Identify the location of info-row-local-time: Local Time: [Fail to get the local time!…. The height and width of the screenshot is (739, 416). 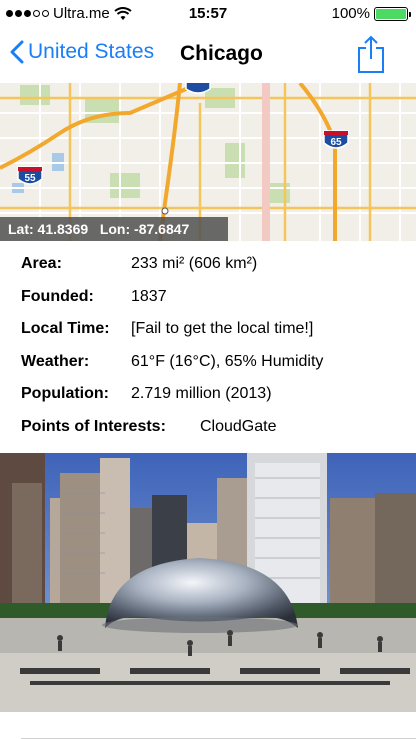
(216, 329).